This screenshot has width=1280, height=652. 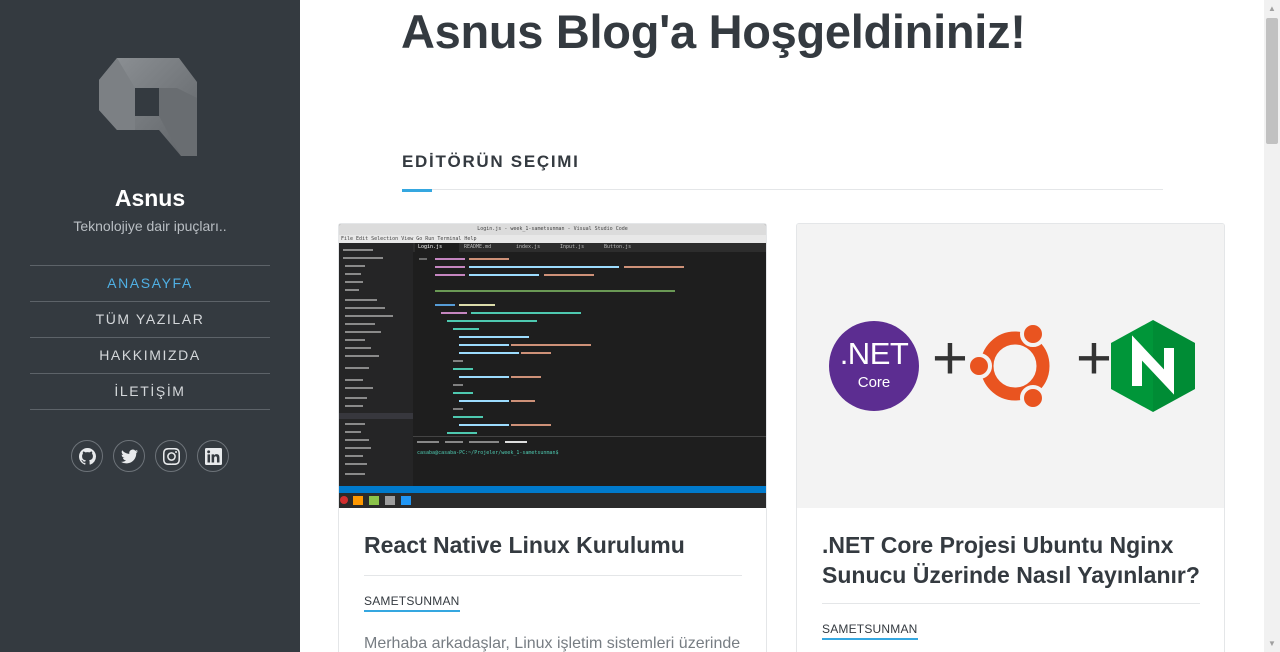 I want to click on code-lines-graphic, so click(x=551, y=346).